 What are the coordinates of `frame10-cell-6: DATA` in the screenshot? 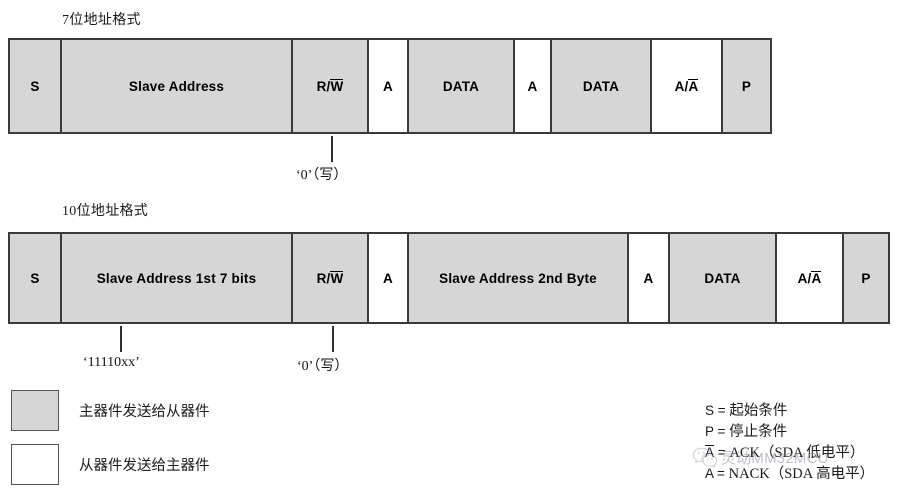 It's located at (723, 278).